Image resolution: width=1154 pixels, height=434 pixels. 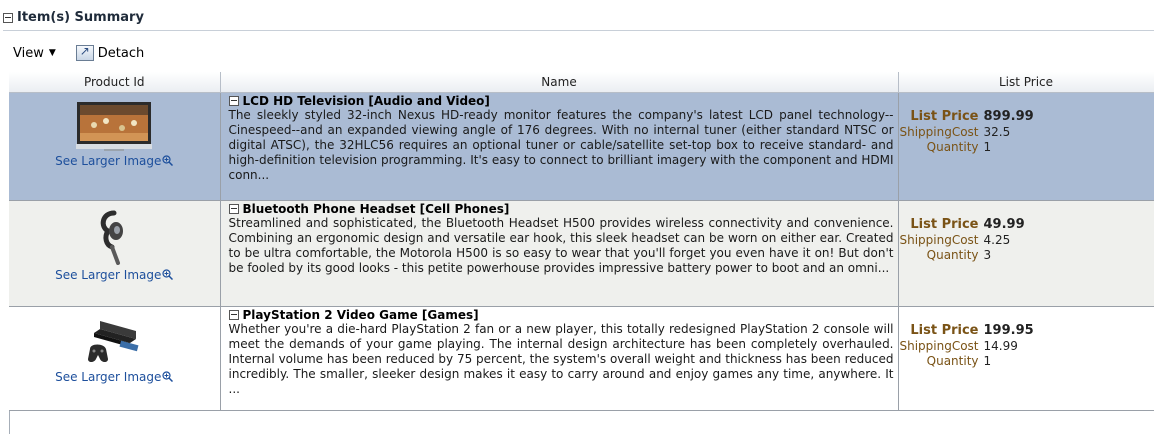 I want to click on detach-icon, so click(x=84, y=52).